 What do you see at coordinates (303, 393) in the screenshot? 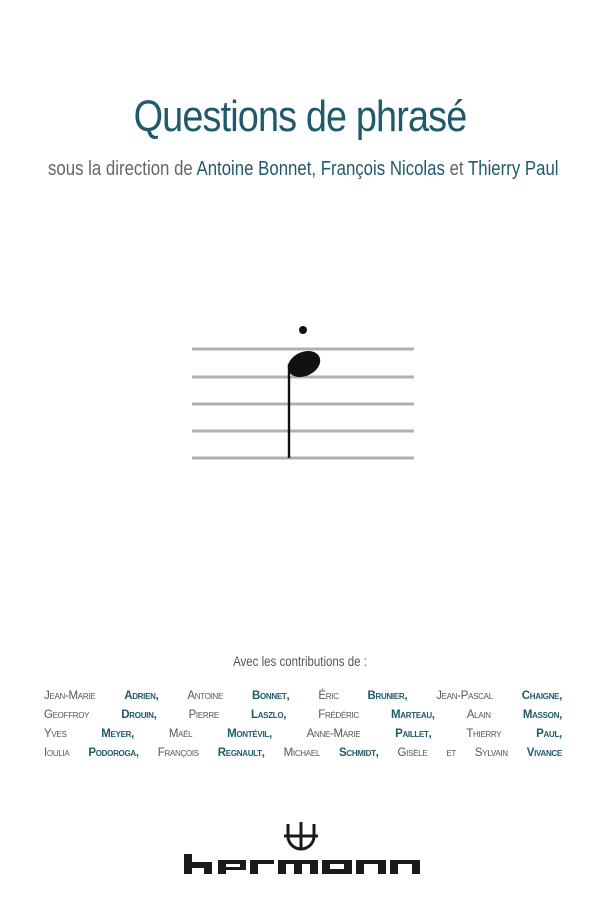
I see `music-staff-illustration` at bounding box center [303, 393].